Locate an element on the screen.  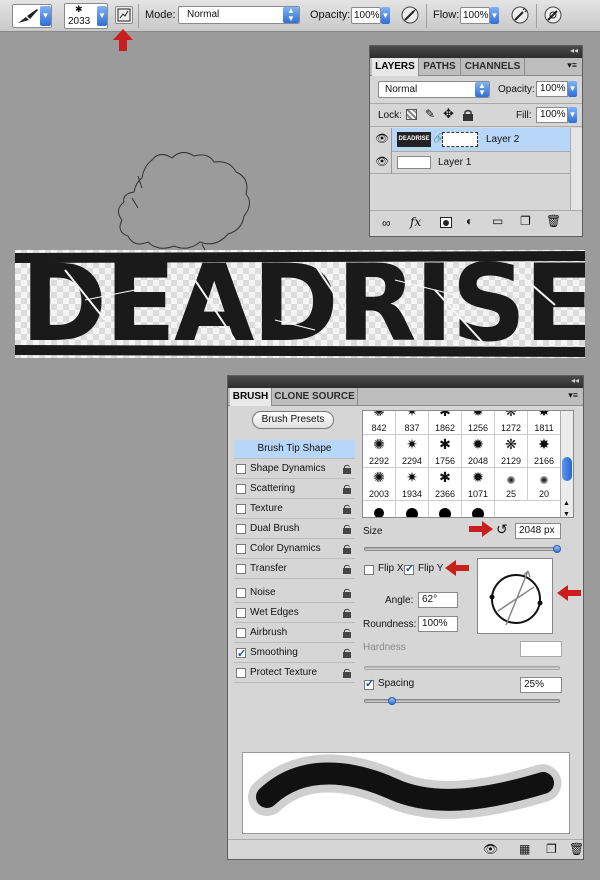
new-group-icon: ▭ is located at coordinates (497, 221).